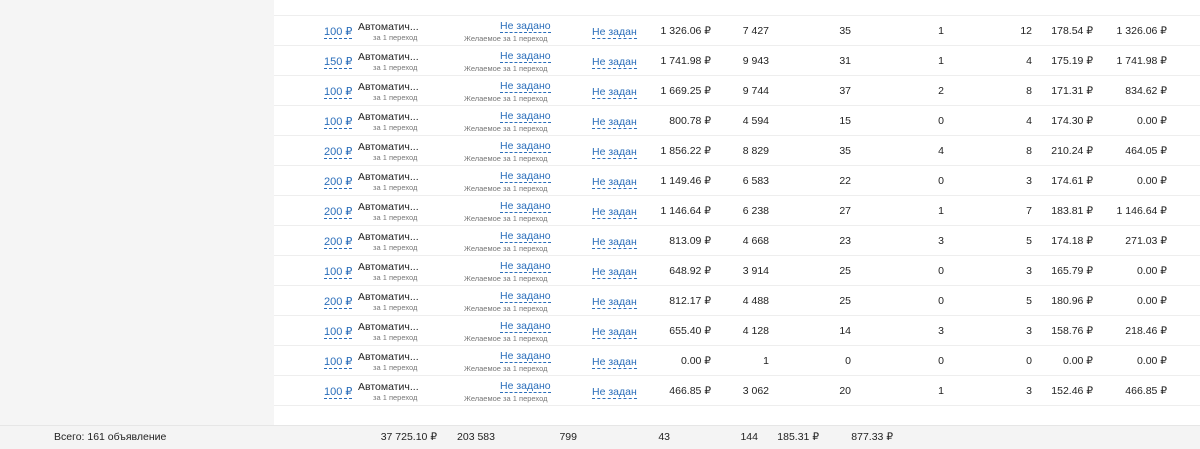 The width and height of the screenshot is (1200, 449). Describe the element at coordinates (1146, 391) in the screenshot. I see `revenue-value: 466.85 ₽` at that location.